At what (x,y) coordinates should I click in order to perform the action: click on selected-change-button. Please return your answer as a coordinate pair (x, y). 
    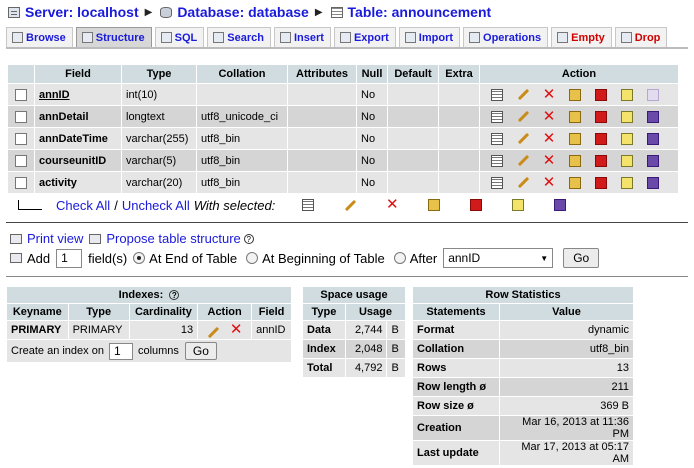
    Looking at the image, I should click on (350, 205).